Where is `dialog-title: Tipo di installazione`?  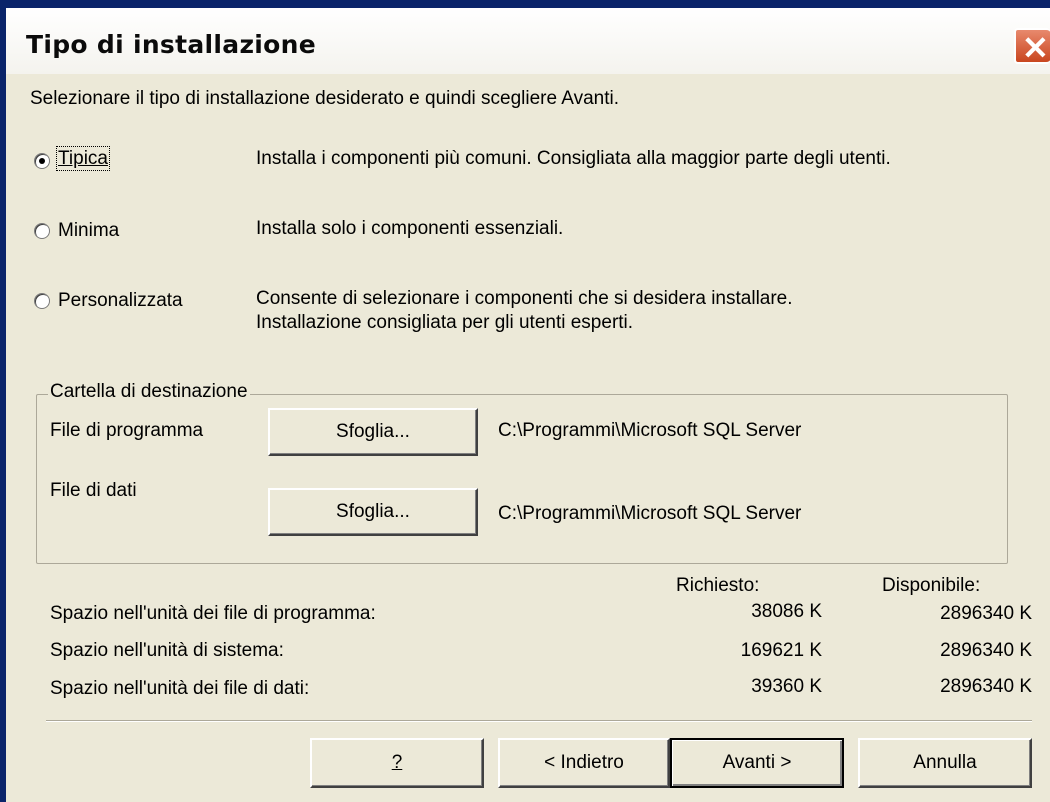 dialog-title: Tipo di installazione is located at coordinates (171, 44).